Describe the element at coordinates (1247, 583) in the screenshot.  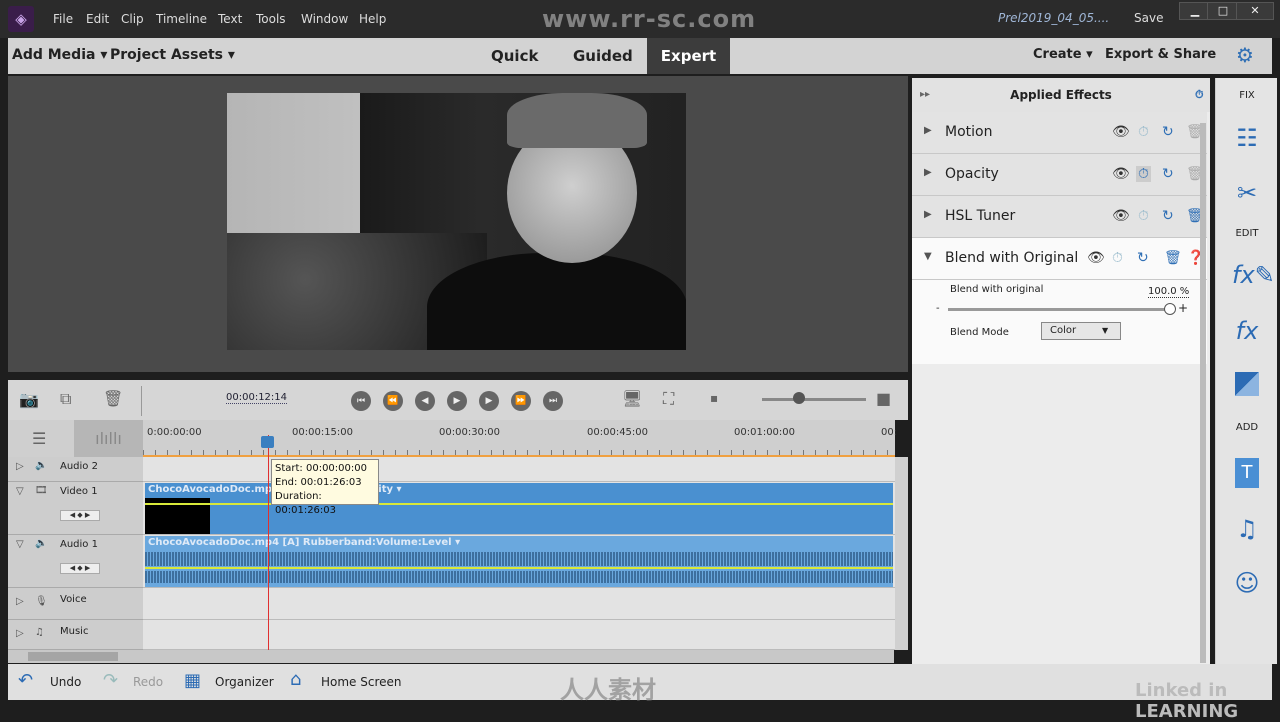
I see `graphics-icon: ☺` at that location.